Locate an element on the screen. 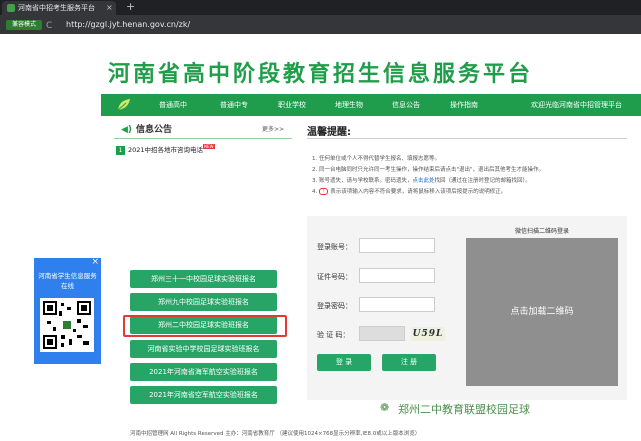 The width and height of the screenshot is (641, 441). address-bar: 兼容模式 C http://gzgl.jyt.henan.gov.cn/zk/ is located at coordinates (320, 24).